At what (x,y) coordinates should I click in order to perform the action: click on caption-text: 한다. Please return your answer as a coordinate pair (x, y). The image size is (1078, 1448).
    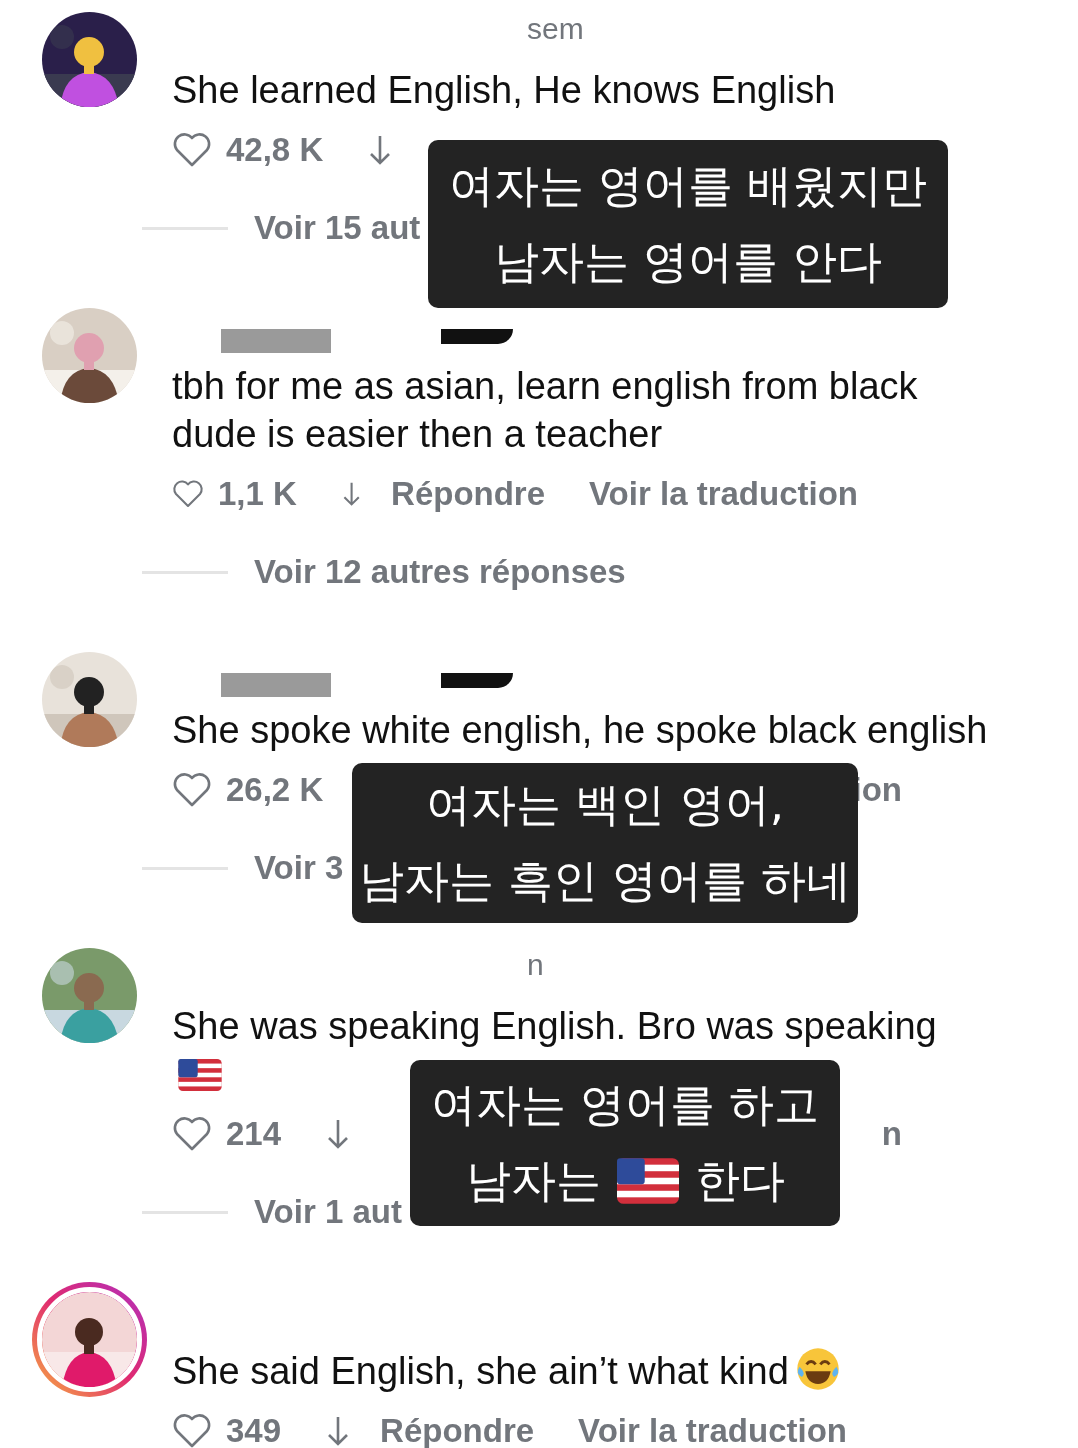
    Looking at the image, I should click on (739, 1181).